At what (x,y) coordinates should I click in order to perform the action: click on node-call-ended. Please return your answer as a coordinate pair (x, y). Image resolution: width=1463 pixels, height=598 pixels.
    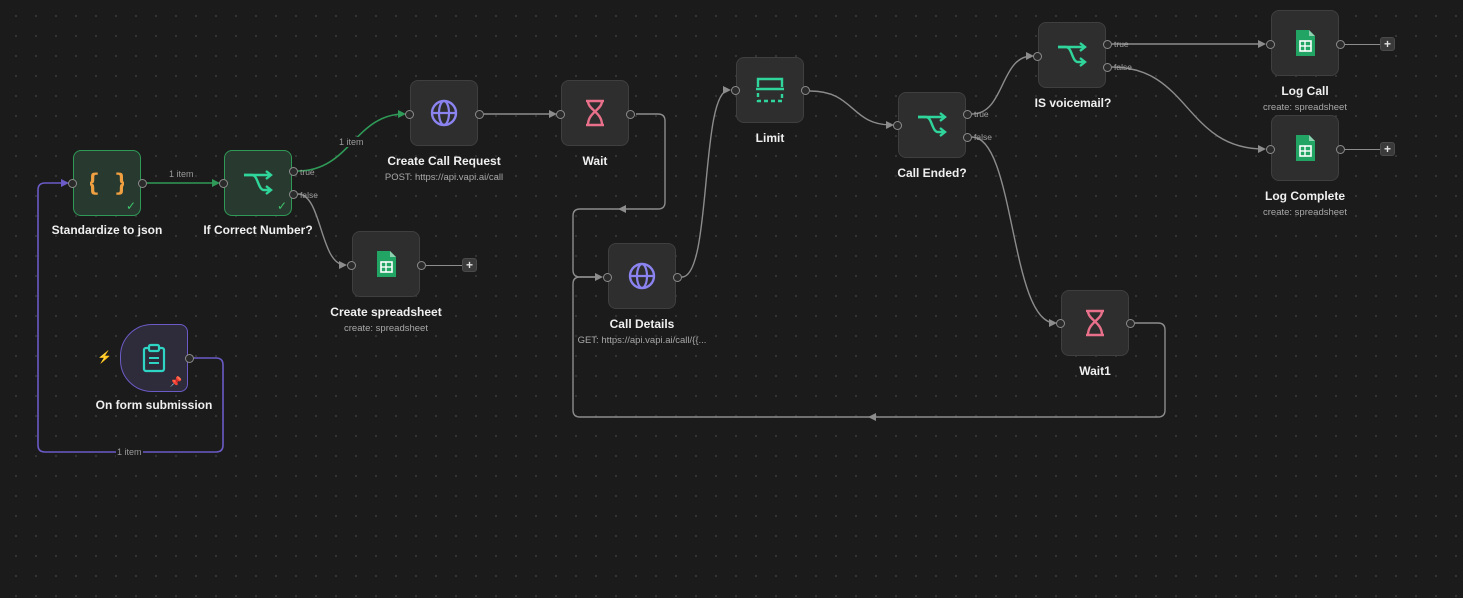
    Looking at the image, I should click on (932, 125).